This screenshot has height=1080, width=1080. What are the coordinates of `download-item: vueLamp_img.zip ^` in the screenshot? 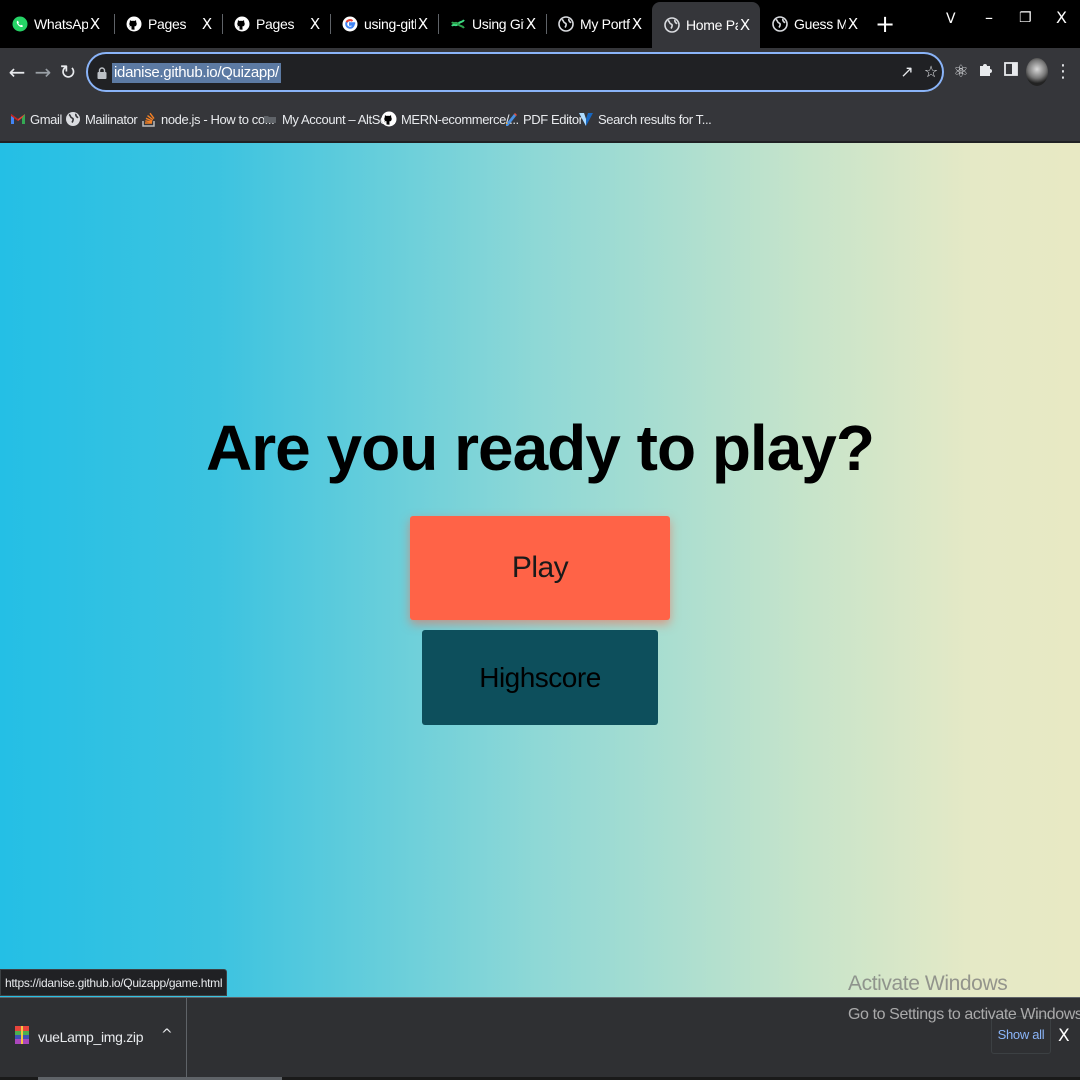 It's located at (93, 1039).